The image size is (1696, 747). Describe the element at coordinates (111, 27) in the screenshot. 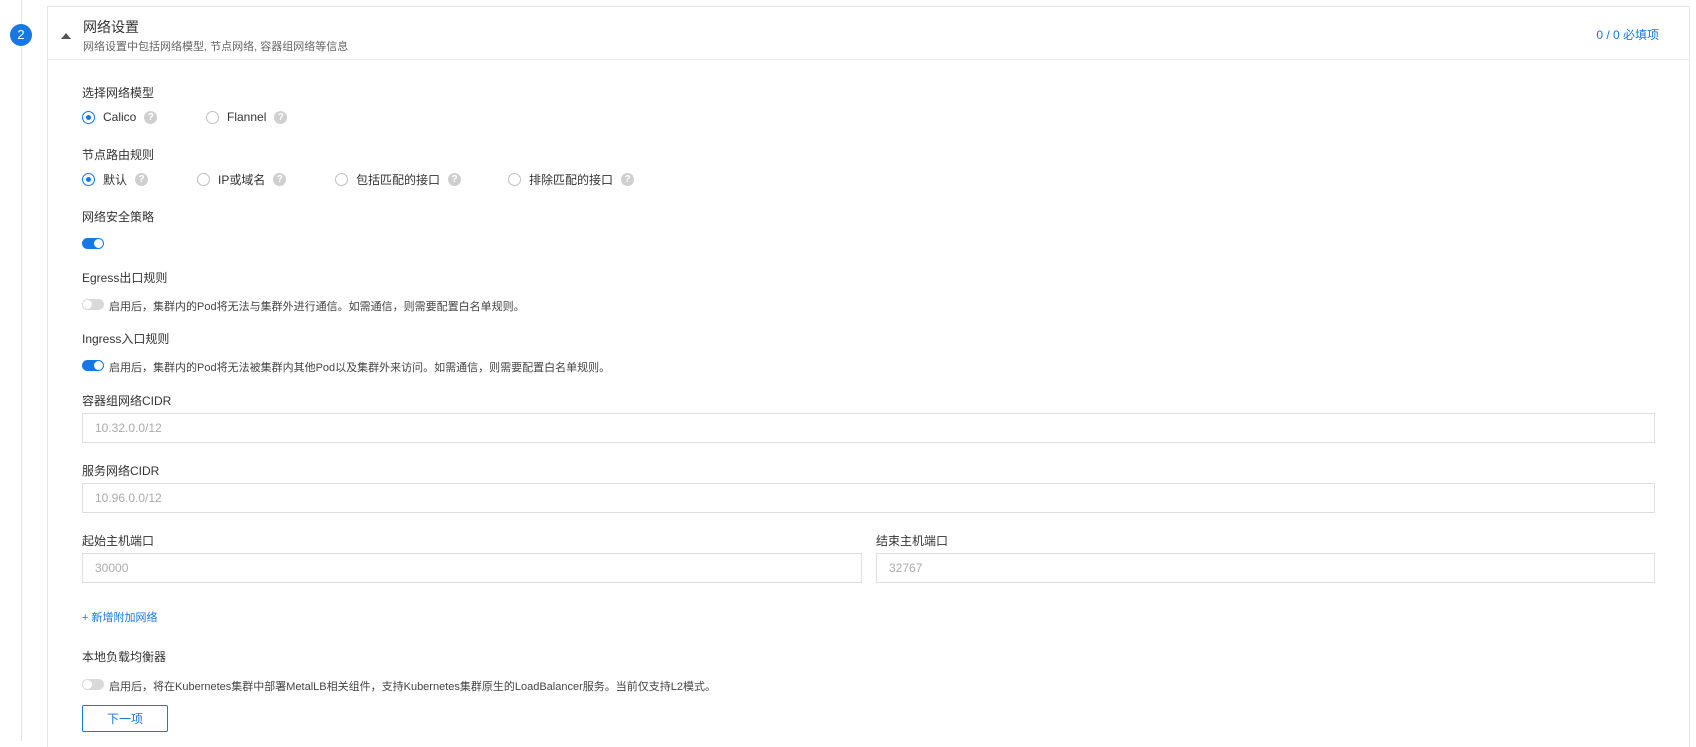

I see `section-title: 网络设置` at that location.